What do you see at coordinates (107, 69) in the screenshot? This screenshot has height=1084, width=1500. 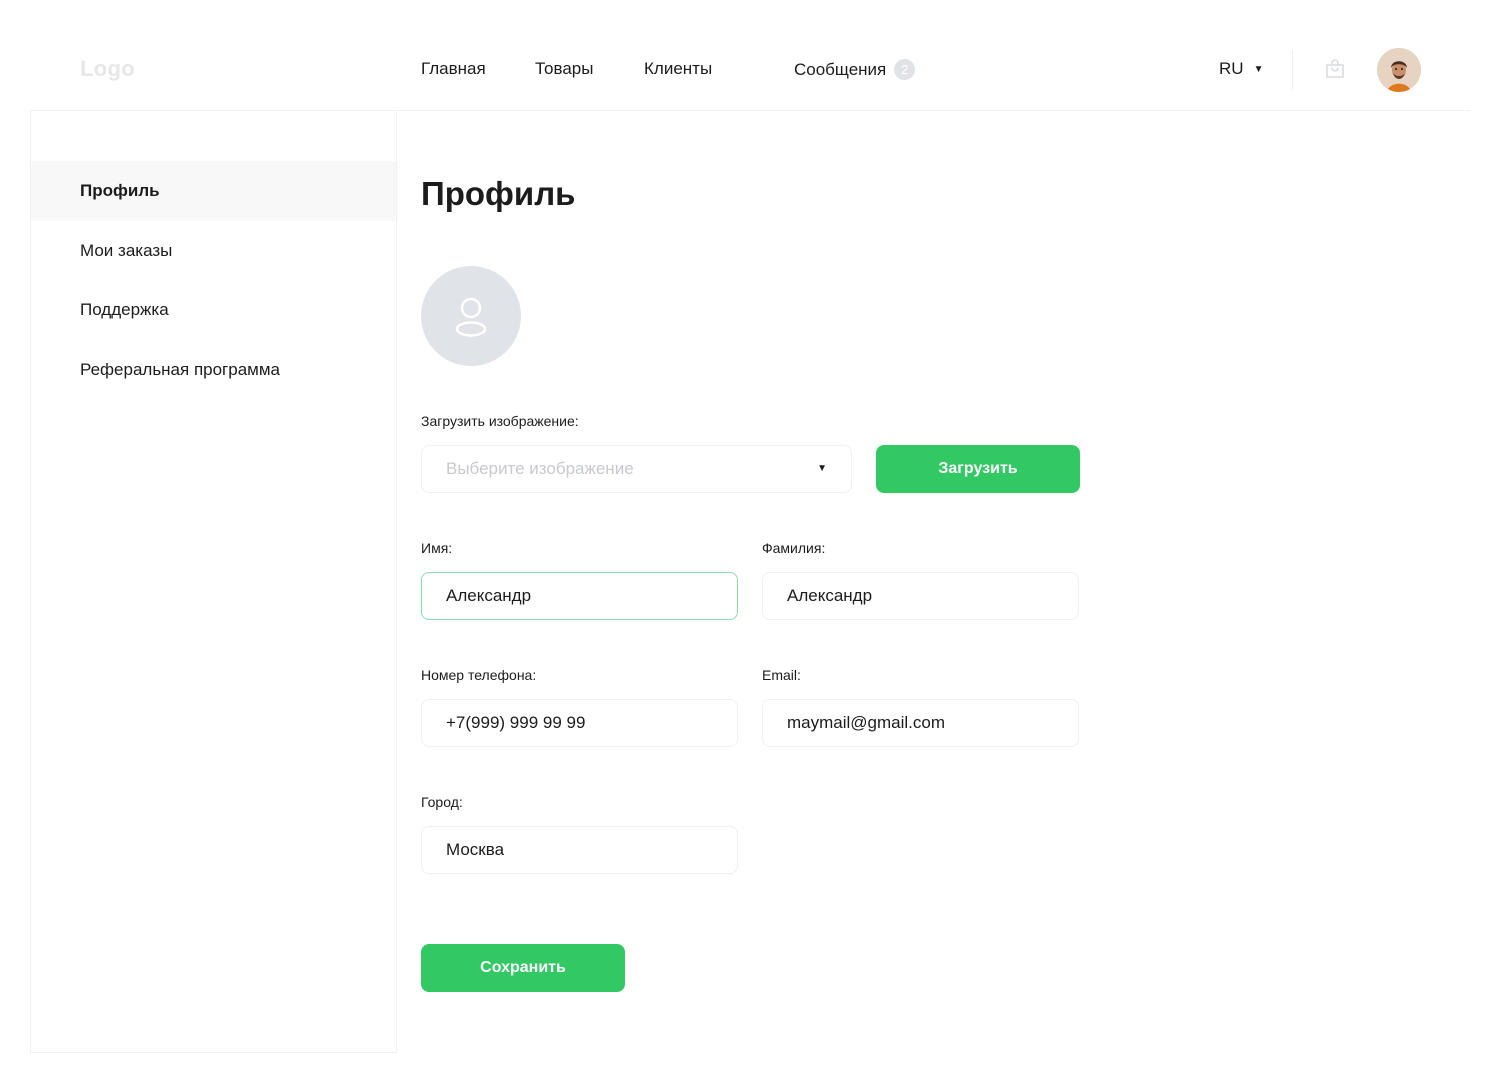 I see `logo: Logo` at bounding box center [107, 69].